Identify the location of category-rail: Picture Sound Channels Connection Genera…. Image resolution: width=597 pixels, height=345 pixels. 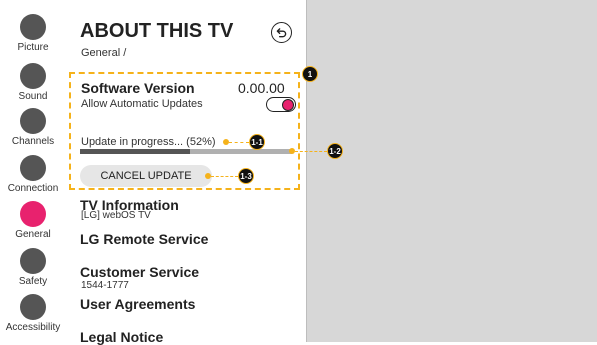
(33, 171).